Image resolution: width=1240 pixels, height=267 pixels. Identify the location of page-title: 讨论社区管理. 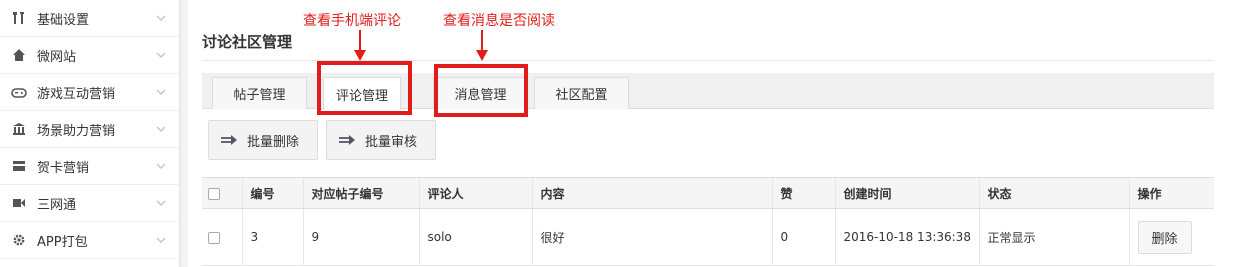
(247, 42).